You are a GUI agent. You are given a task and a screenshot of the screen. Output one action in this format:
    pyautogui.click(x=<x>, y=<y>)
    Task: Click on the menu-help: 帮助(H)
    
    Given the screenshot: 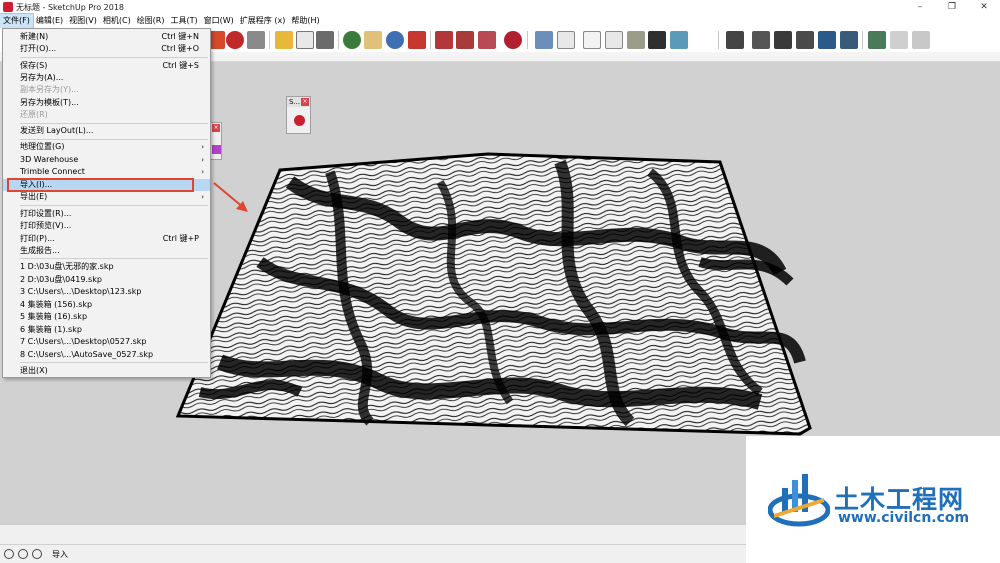 What is the action you would take?
    pyautogui.click(x=305, y=21)
    